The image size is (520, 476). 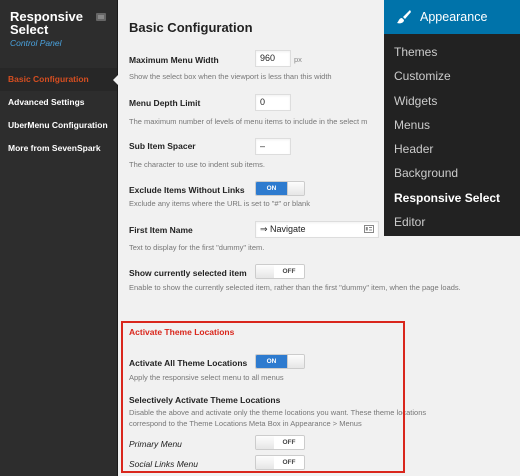 What do you see at coordinates (188, 273) in the screenshot?
I see `show-selected-label: Show currently selected item` at bounding box center [188, 273].